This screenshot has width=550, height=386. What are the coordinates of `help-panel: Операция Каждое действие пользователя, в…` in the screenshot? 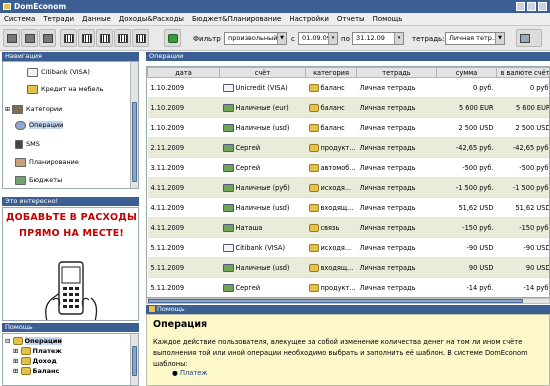 It's located at (348, 350).